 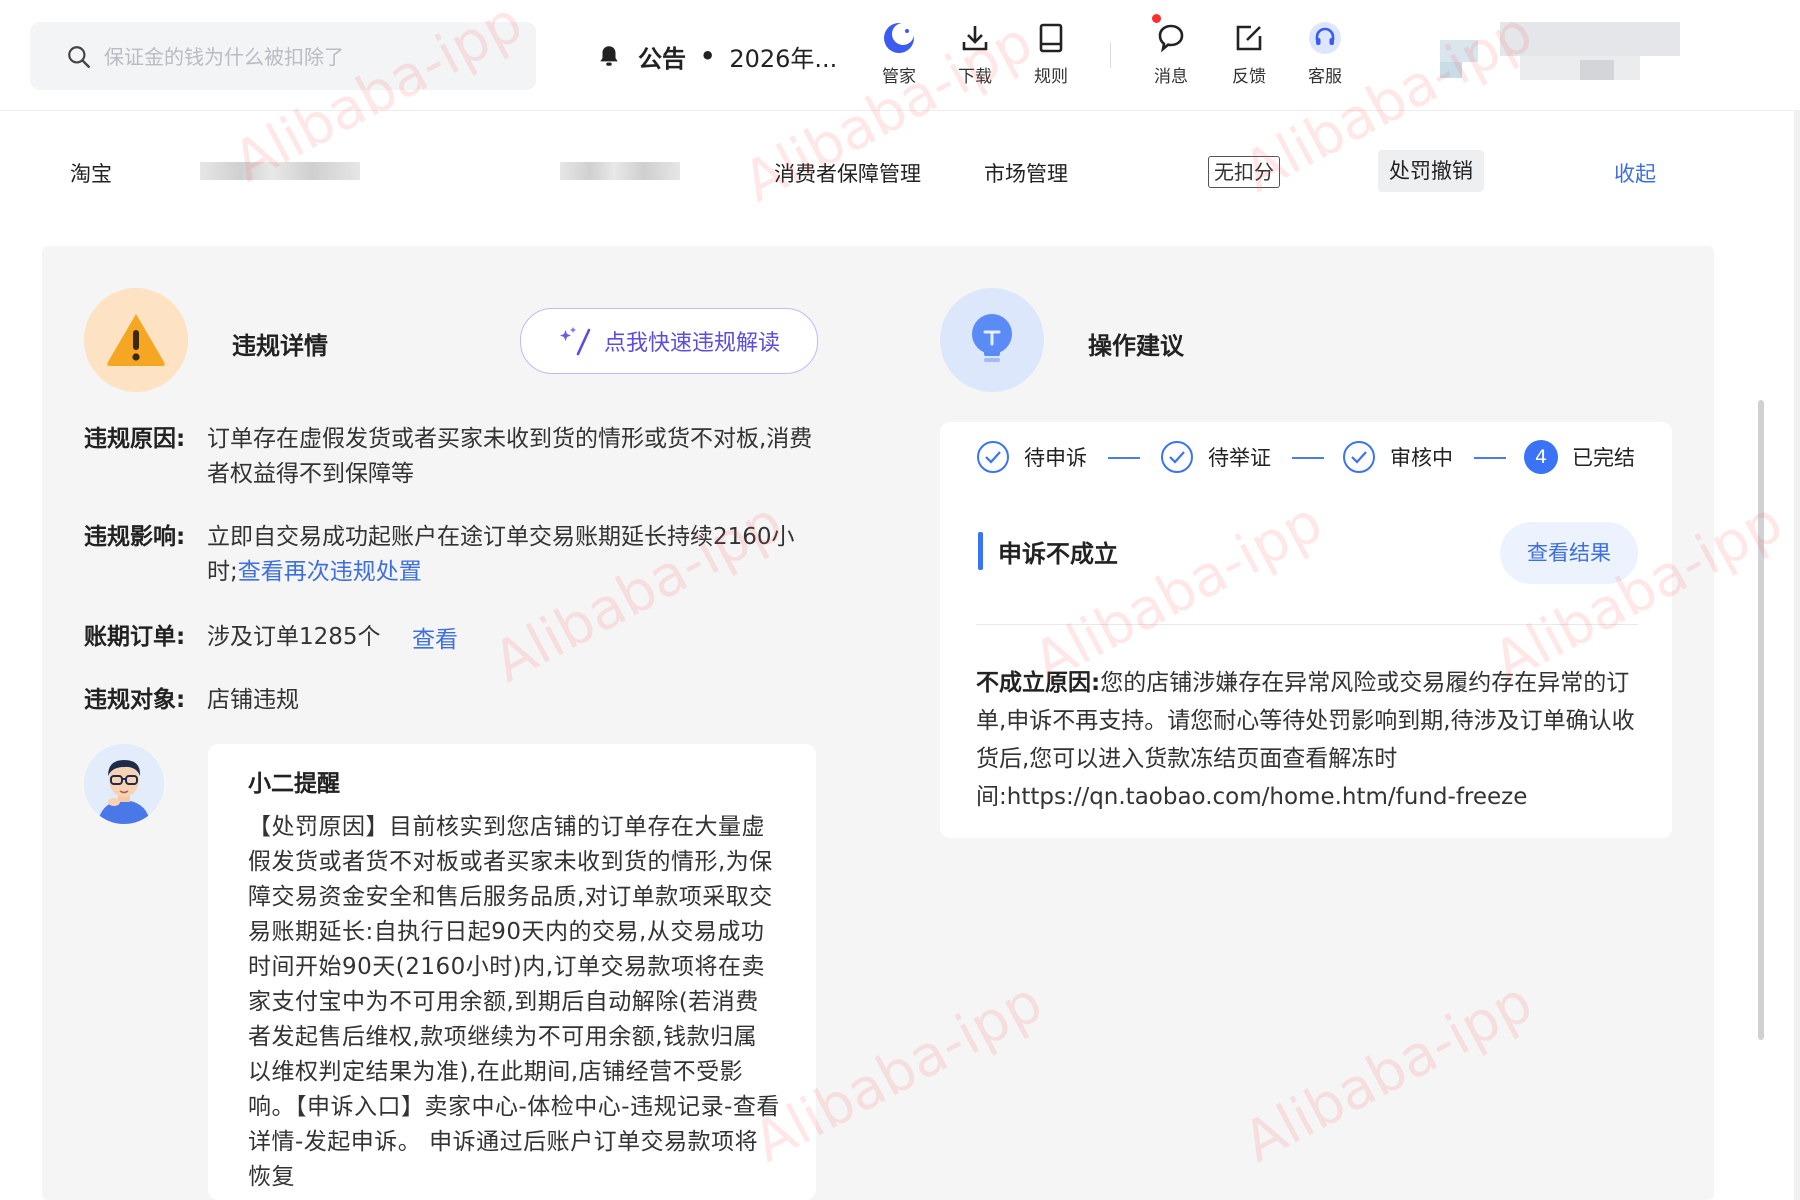 I want to click on ai-explain-label: 点我快速违规解读, so click(x=691, y=343).